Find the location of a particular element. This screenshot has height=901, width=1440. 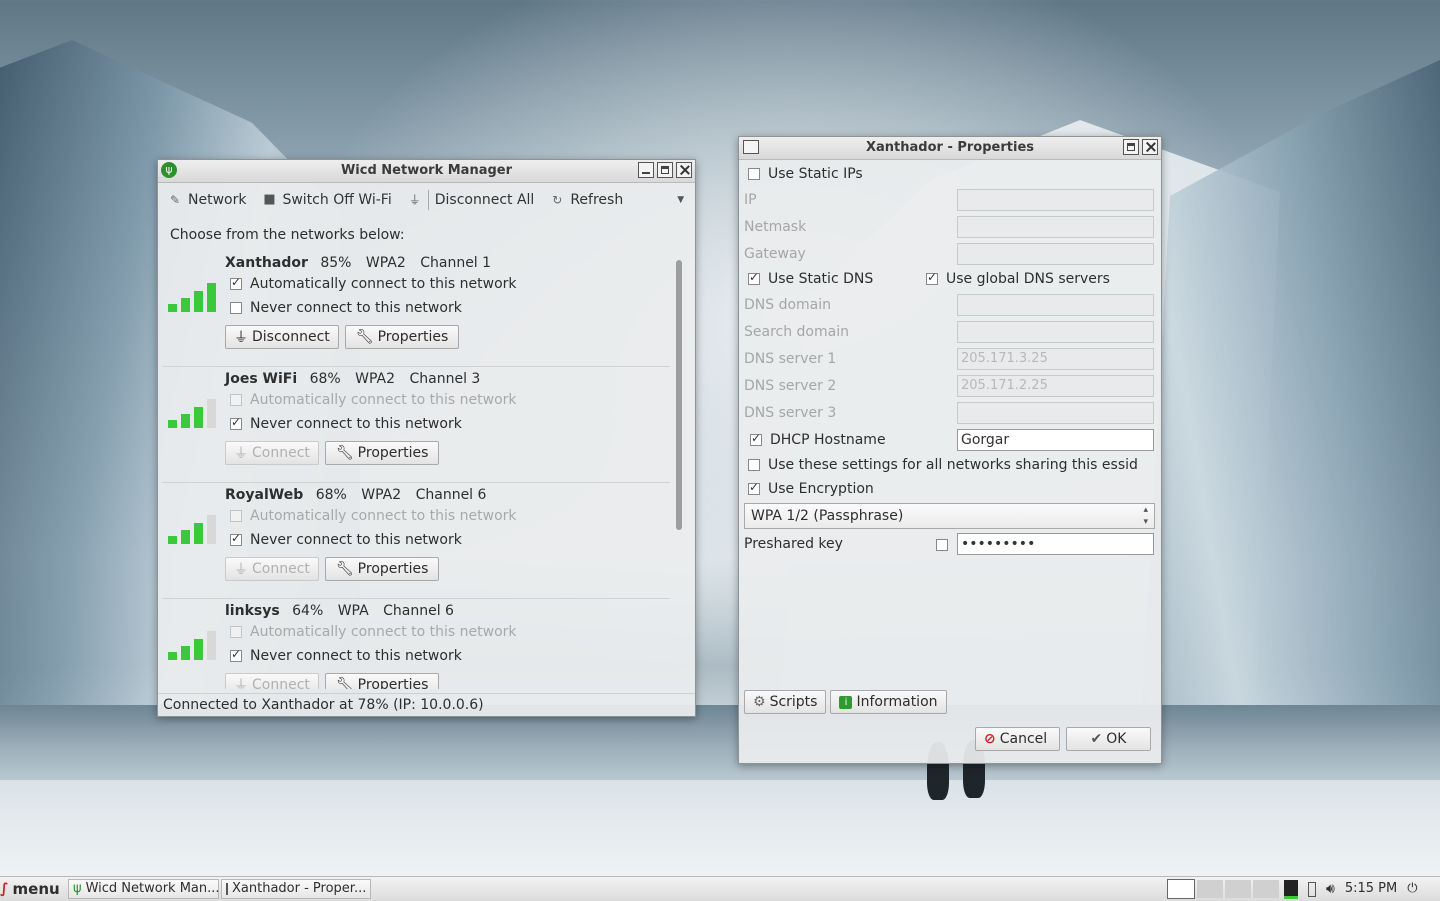

network-security: WPA2 is located at coordinates (381, 495).